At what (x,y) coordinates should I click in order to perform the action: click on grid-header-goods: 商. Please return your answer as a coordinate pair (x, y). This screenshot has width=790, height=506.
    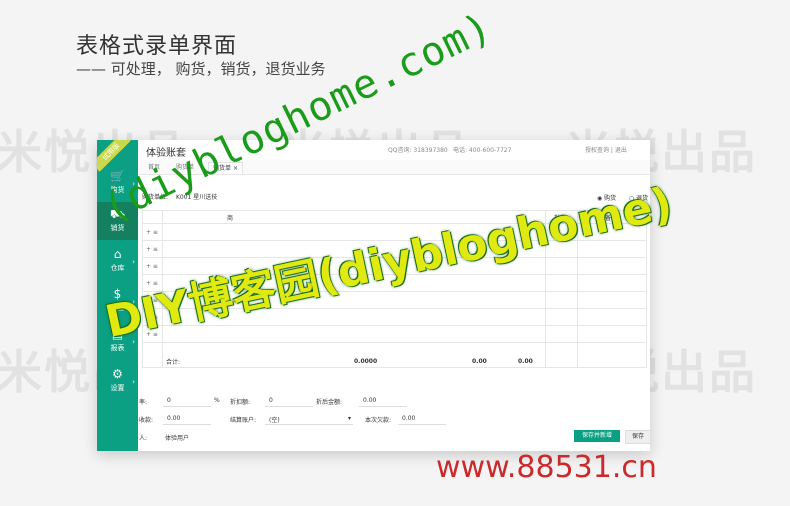
    Looking at the image, I should click on (230, 218).